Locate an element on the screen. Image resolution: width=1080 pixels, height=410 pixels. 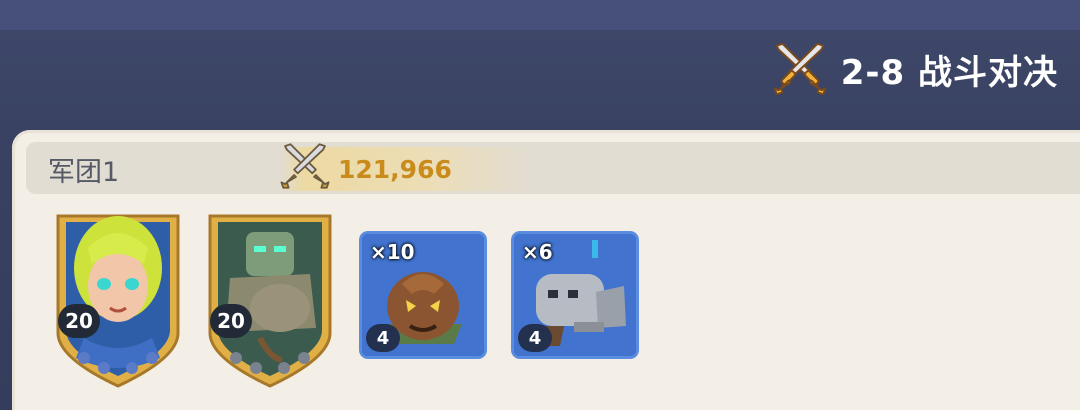
troop-slot-pumpkin: ×10 4 is located at coordinates (423, 295).